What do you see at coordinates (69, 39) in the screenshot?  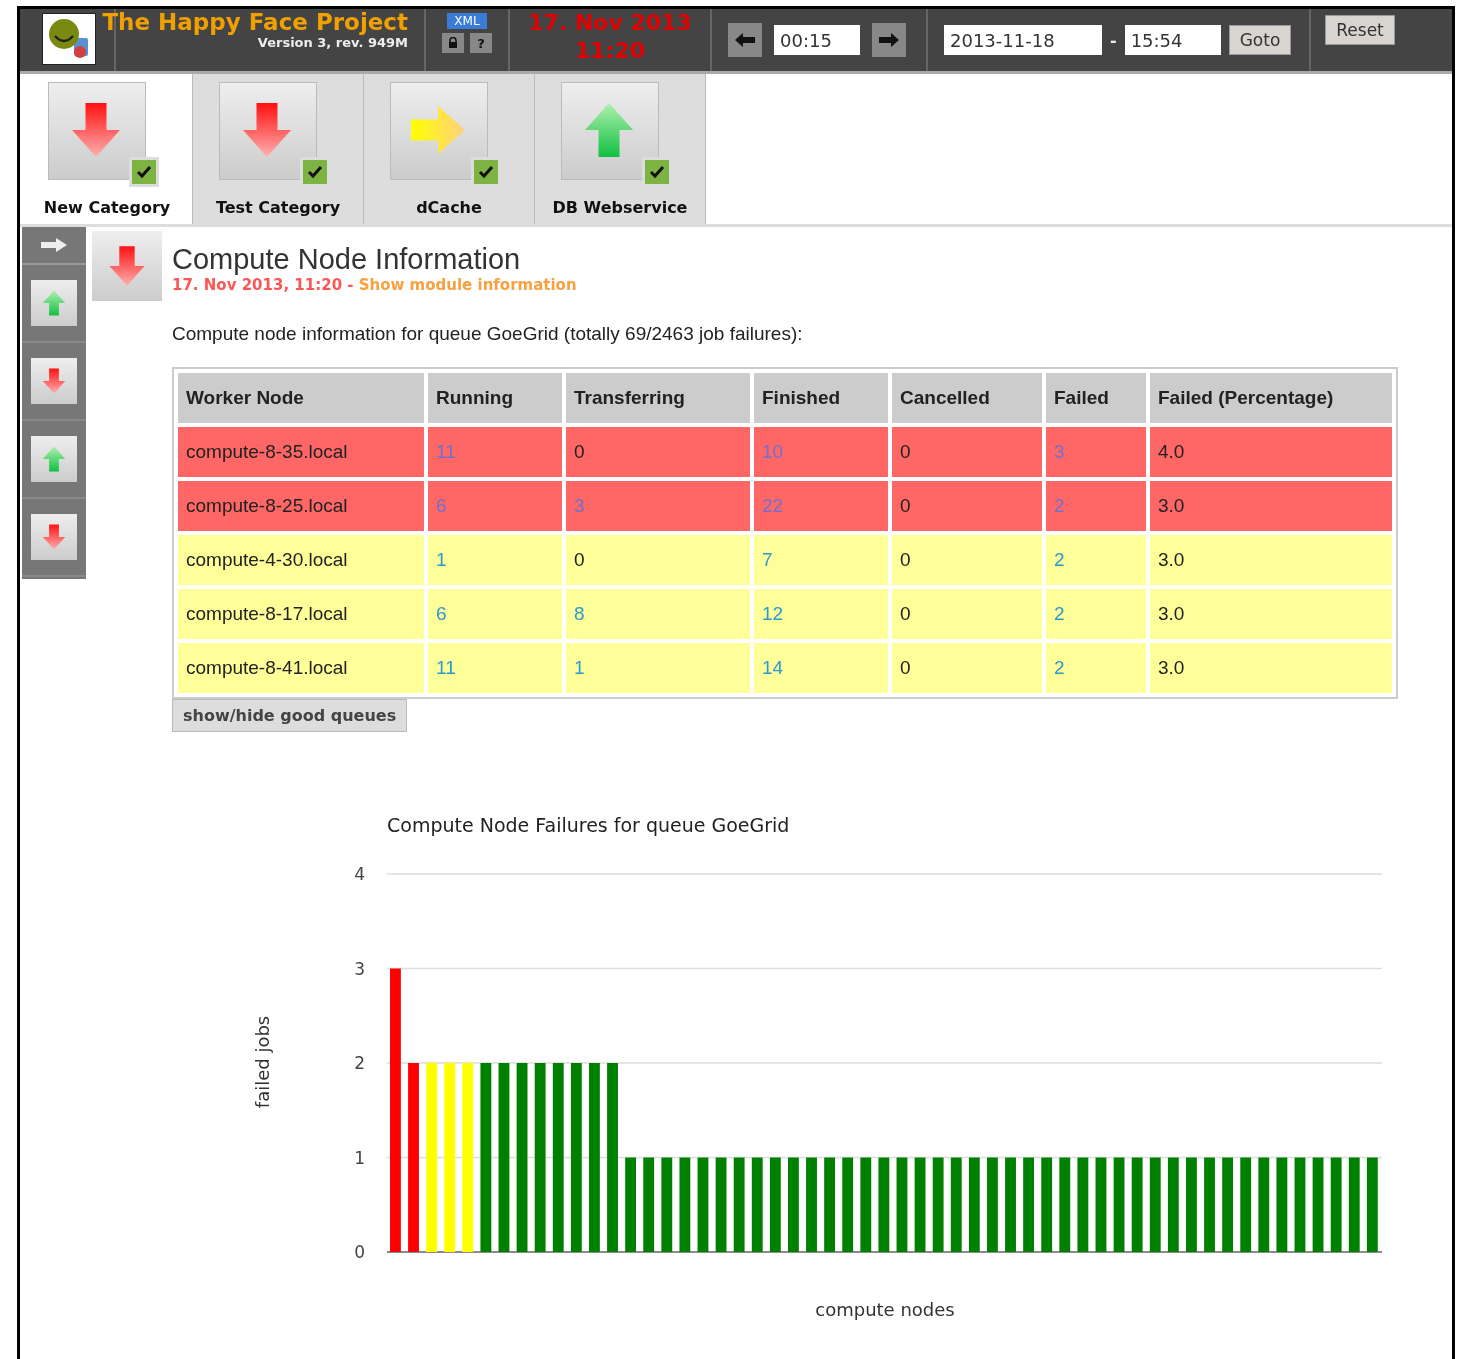 I see `logo-icon` at bounding box center [69, 39].